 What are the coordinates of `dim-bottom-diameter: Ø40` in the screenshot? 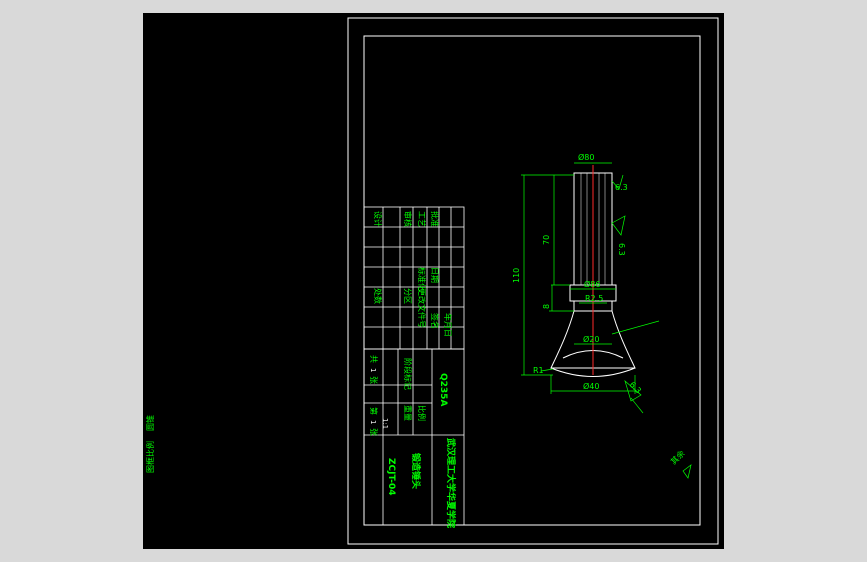 It's located at (591, 386).